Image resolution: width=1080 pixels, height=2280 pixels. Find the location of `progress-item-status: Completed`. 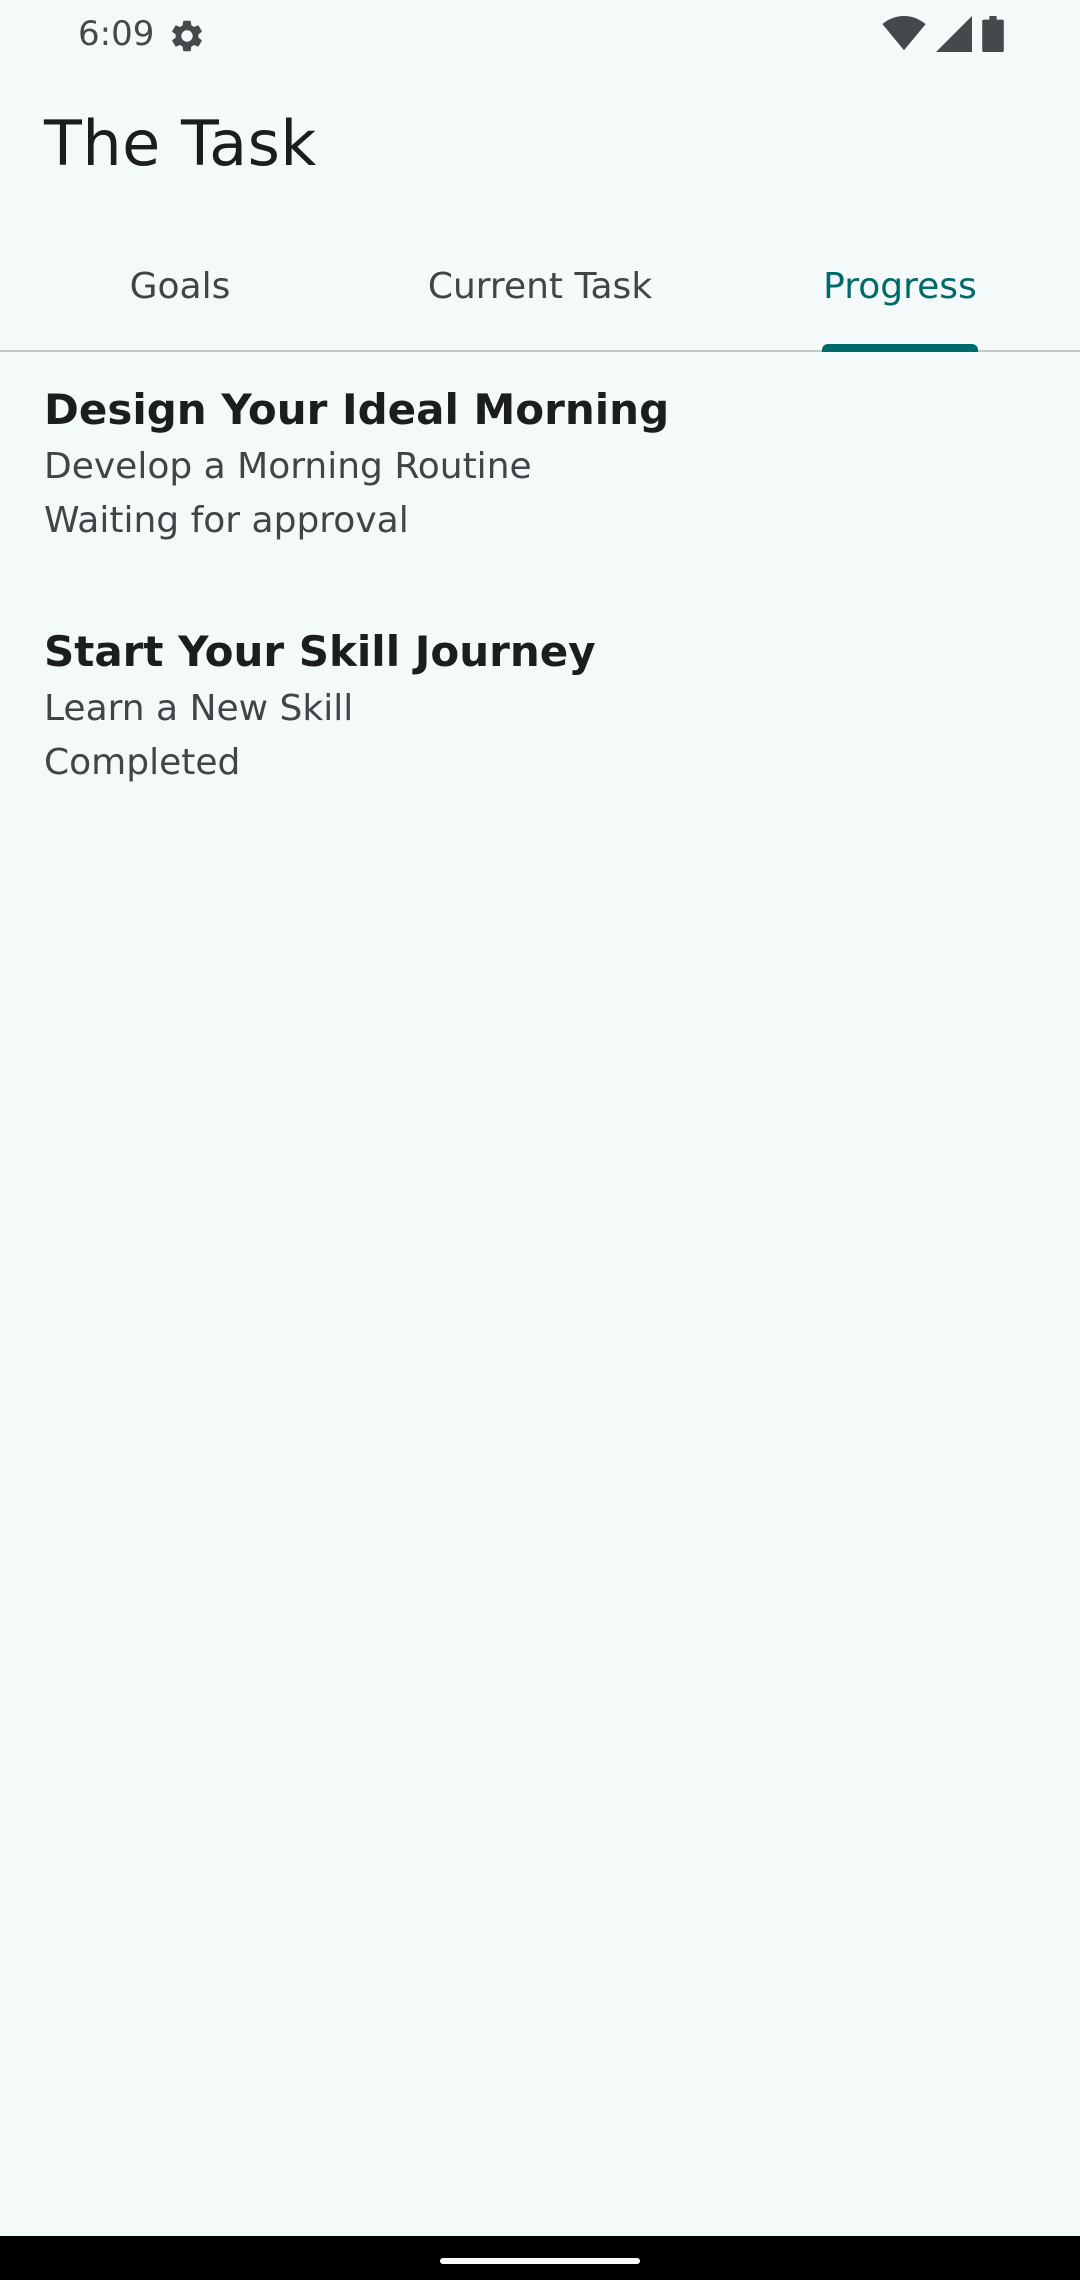

progress-item-status: Completed is located at coordinates (142, 762).